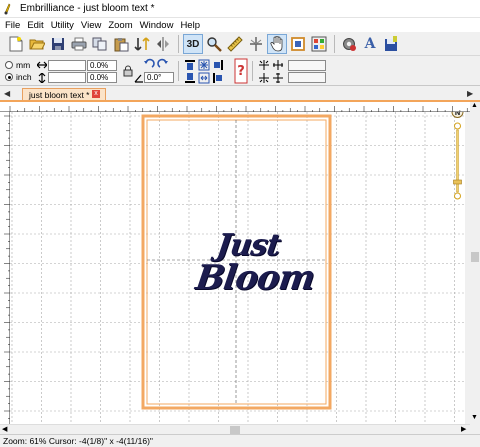 This screenshot has height=447, width=480. What do you see at coordinates (87, 8) in the screenshot?
I see `window-title: Embrilliance - just bloom text *` at bounding box center [87, 8].